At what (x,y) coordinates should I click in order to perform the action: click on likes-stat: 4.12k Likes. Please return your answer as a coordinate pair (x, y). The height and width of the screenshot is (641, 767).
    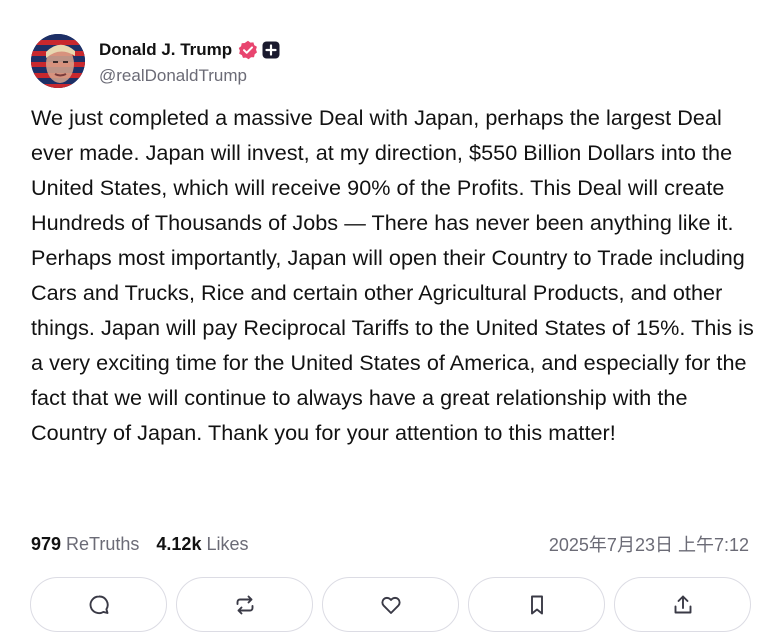
    Looking at the image, I should click on (202, 544).